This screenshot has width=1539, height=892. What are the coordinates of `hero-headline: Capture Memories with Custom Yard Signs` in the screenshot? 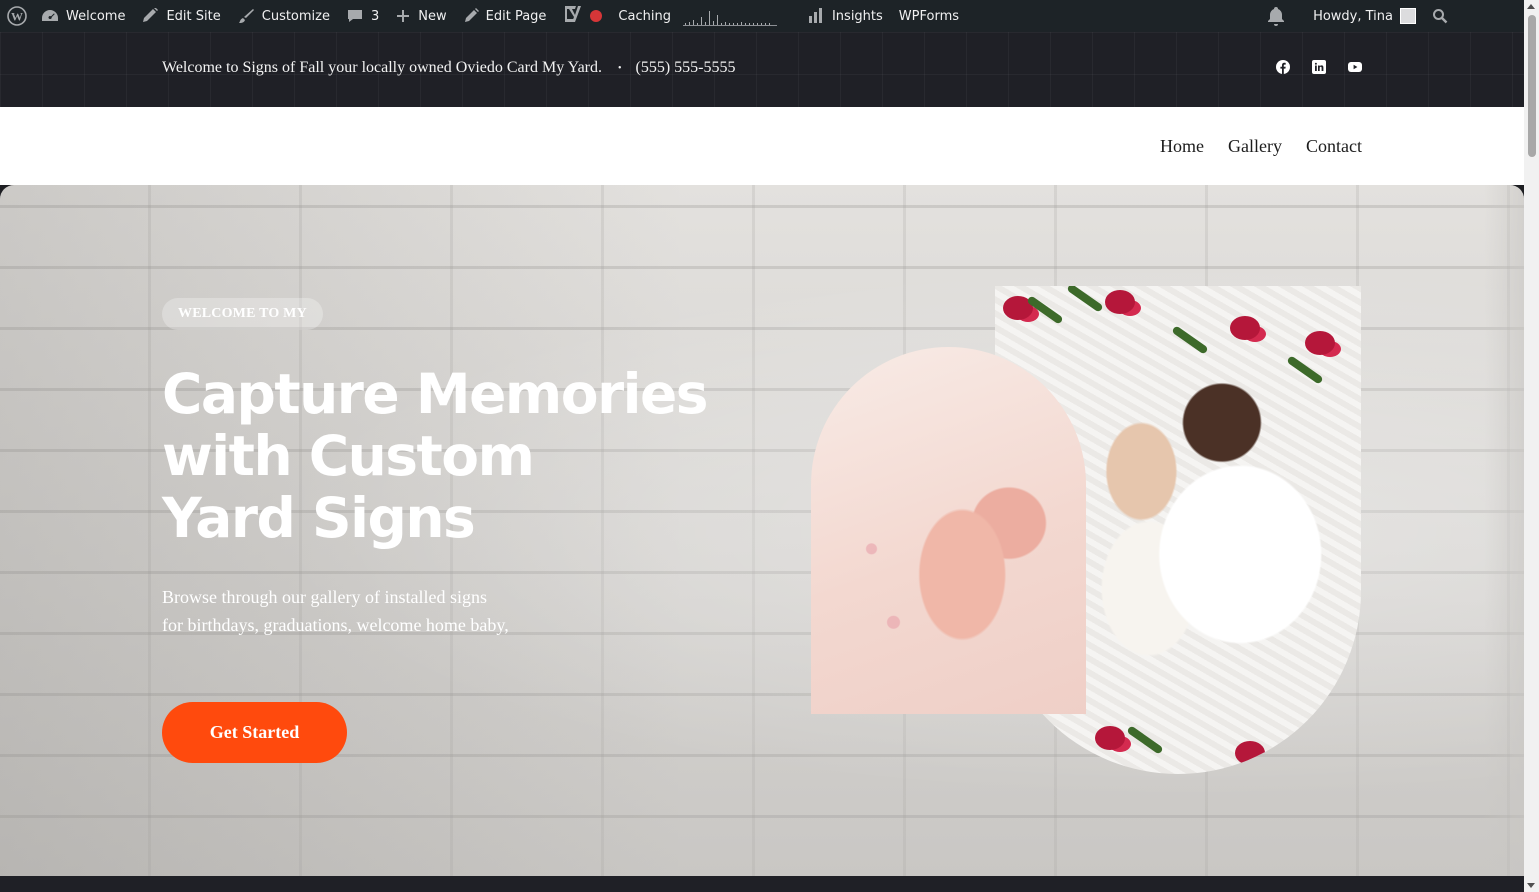 It's located at (442, 456).